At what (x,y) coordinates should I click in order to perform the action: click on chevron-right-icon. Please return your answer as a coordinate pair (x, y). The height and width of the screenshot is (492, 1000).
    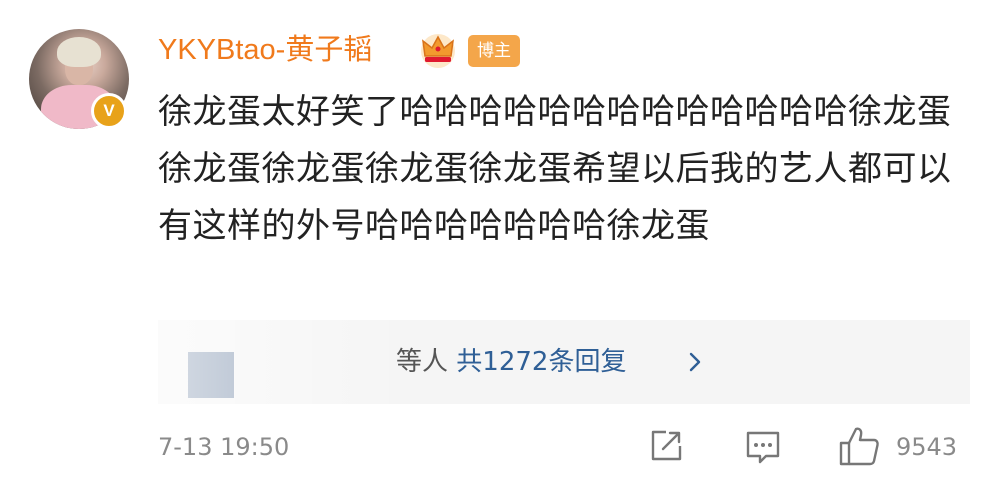
    Looking at the image, I should click on (695, 362).